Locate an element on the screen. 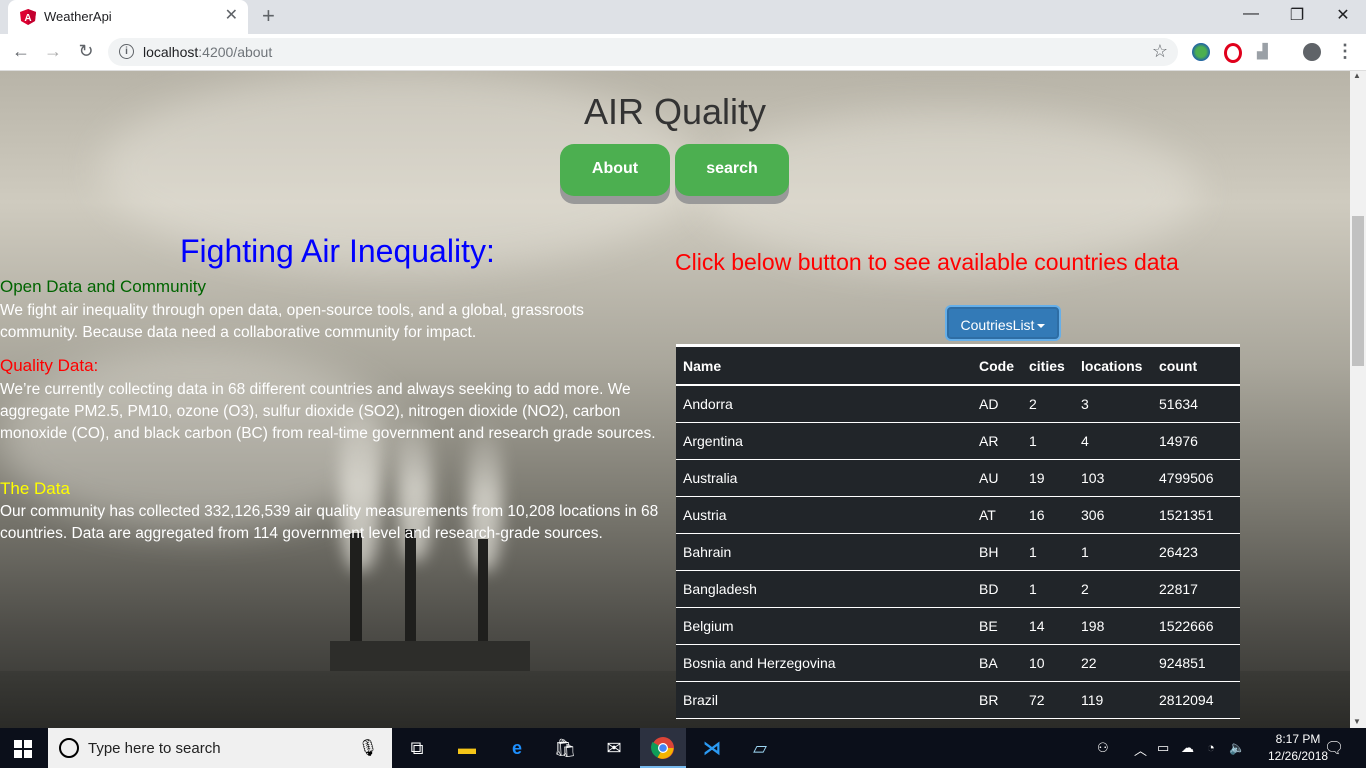  table-cell: Andorra is located at coordinates (824, 404).